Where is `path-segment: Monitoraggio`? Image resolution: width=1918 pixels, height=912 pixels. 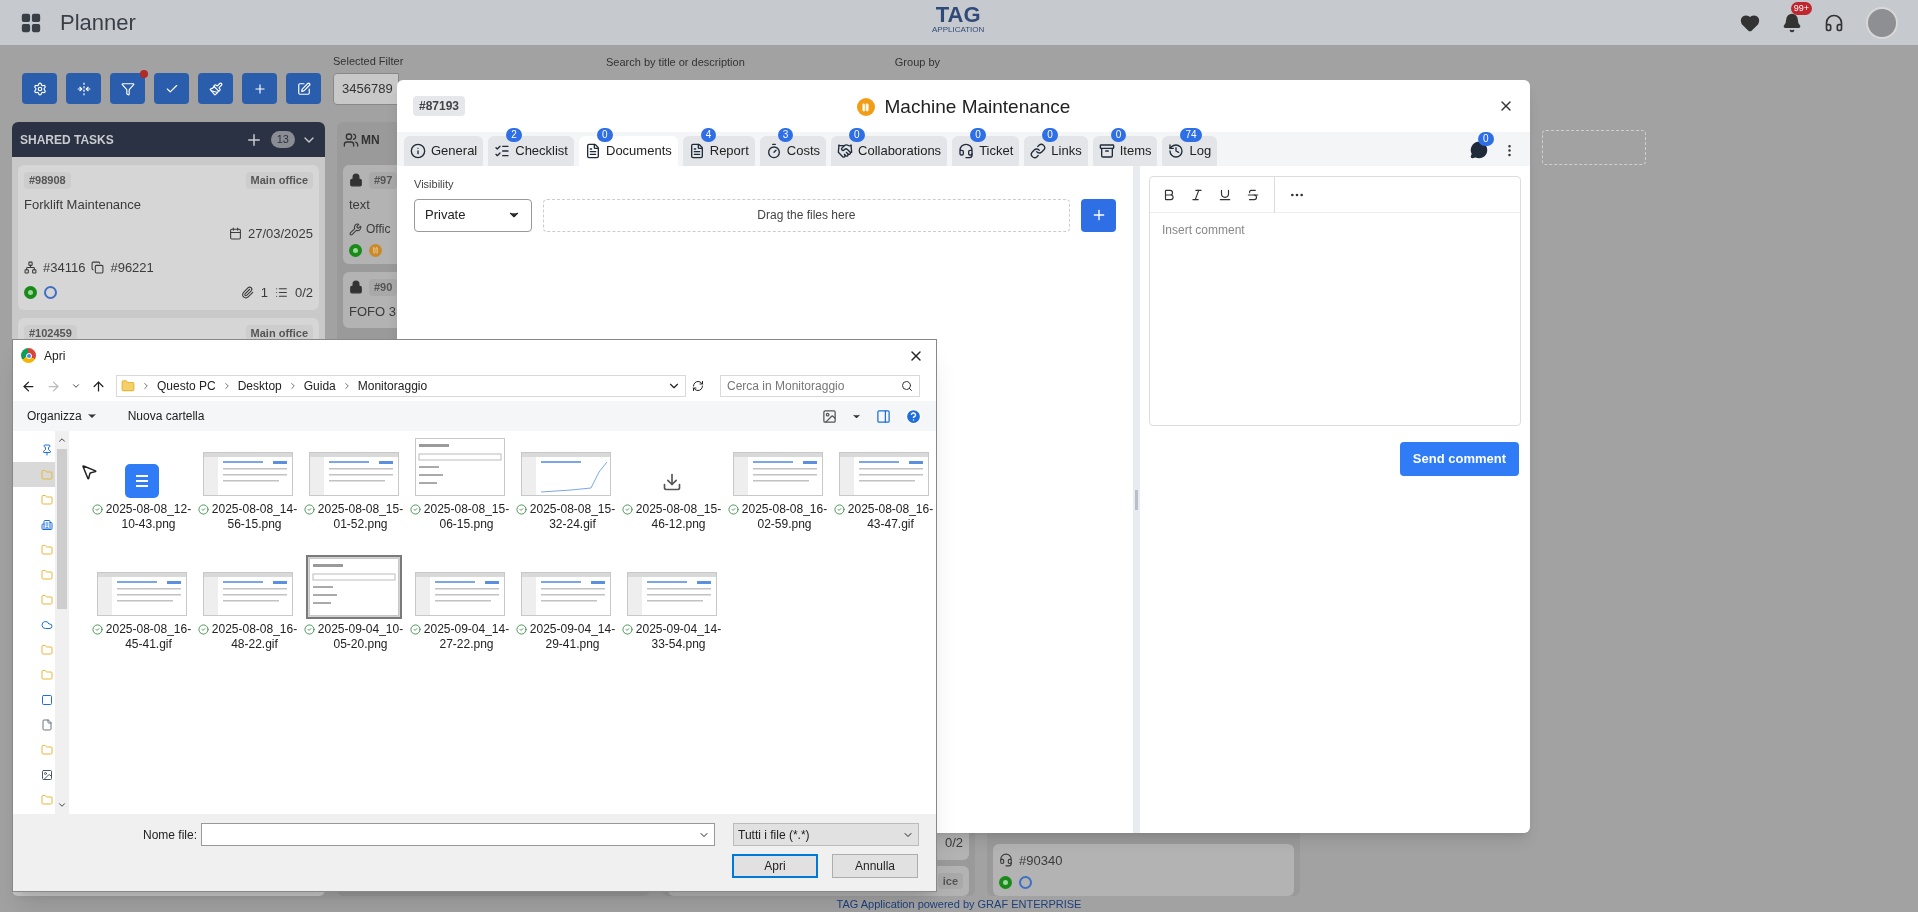
path-segment: Monitoraggio is located at coordinates (392, 386).